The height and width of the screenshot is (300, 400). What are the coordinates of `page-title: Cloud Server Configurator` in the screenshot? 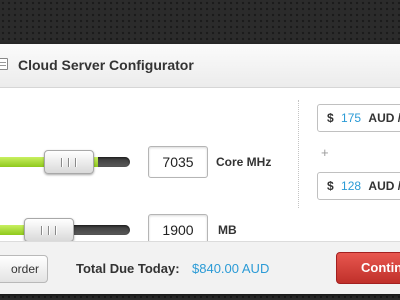 It's located at (106, 65).